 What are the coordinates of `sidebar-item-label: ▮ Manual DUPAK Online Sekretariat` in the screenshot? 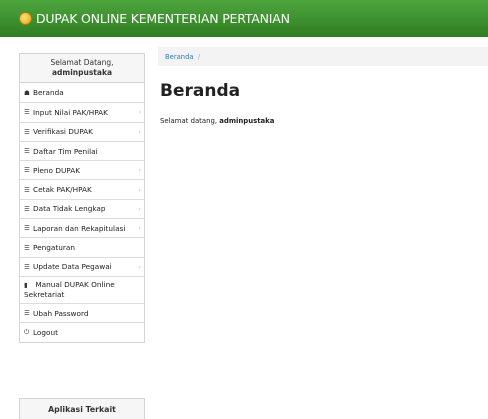 It's located at (82, 289).